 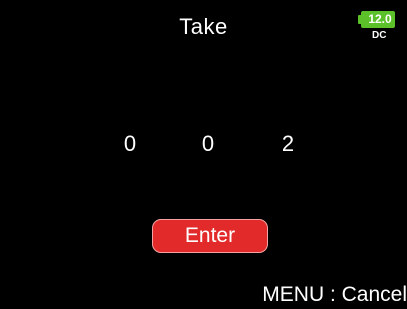 I want to click on menu-cancel-hint: MENU : Cancel, so click(x=334, y=294).